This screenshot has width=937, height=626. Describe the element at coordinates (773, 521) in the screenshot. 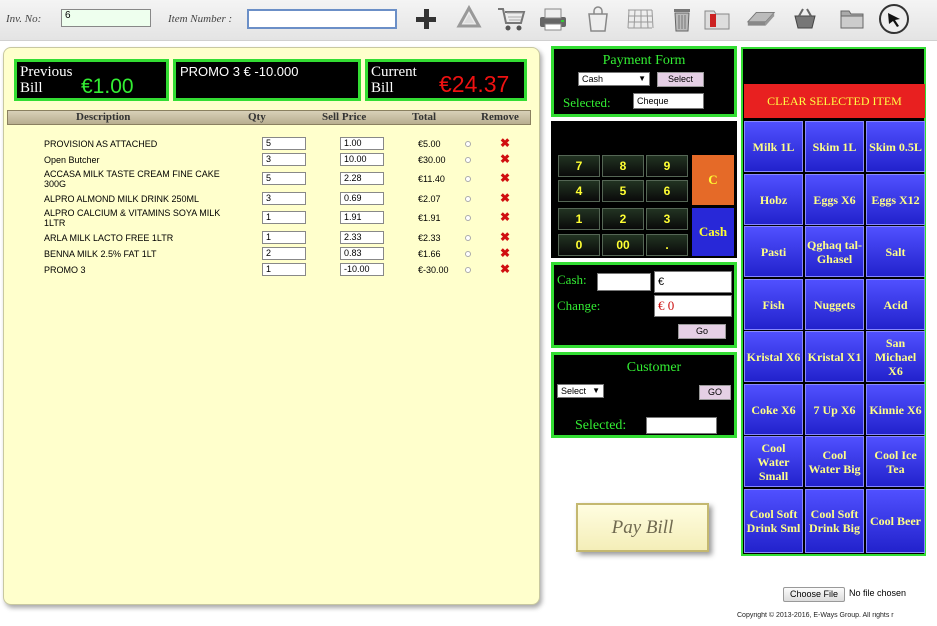

I see `product-cool-soft-drink-sml: Cool Soft Drink Sml` at that location.